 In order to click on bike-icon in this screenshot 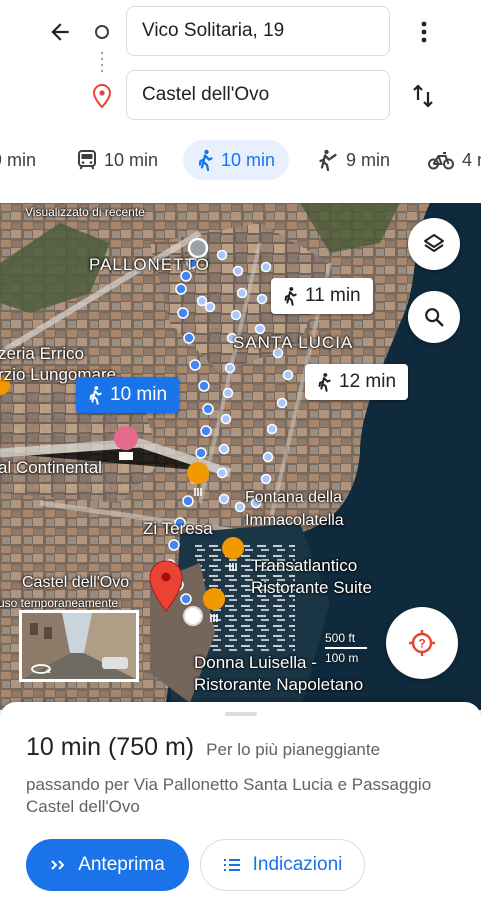, I will do `click(441, 161)`.